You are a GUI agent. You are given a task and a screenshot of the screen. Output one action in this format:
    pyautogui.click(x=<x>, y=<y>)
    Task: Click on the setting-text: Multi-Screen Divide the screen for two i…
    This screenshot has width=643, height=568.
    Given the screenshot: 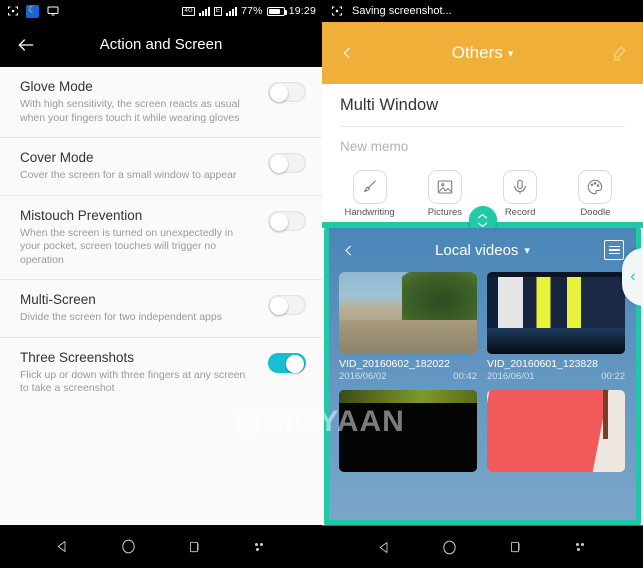 What is the action you would take?
    pyautogui.click(x=144, y=308)
    